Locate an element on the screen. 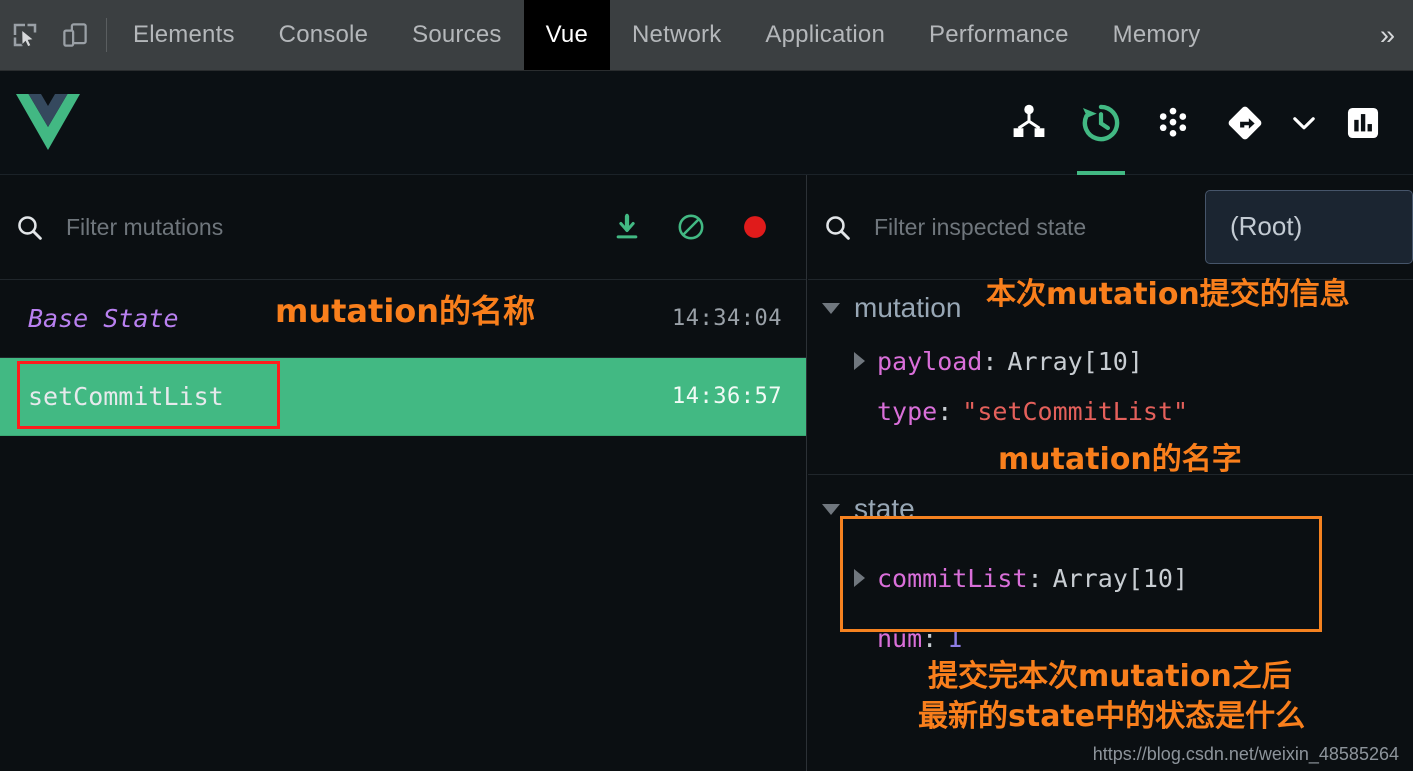 This screenshot has height=771, width=1413. tree-row-payload: payload : Array[10] is located at coordinates (1110, 361).